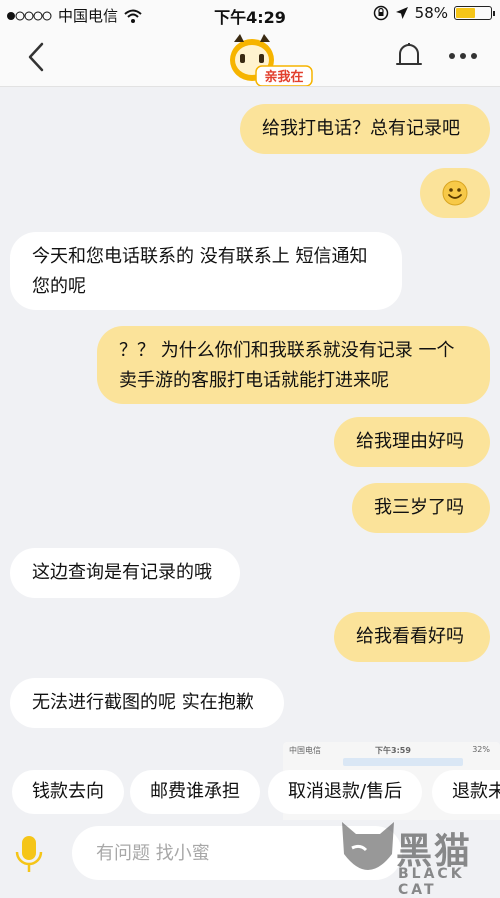 The image size is (500, 898). Describe the element at coordinates (122, 572) in the screenshot. I see `message-text: 这边查询是有记录的哦` at that location.